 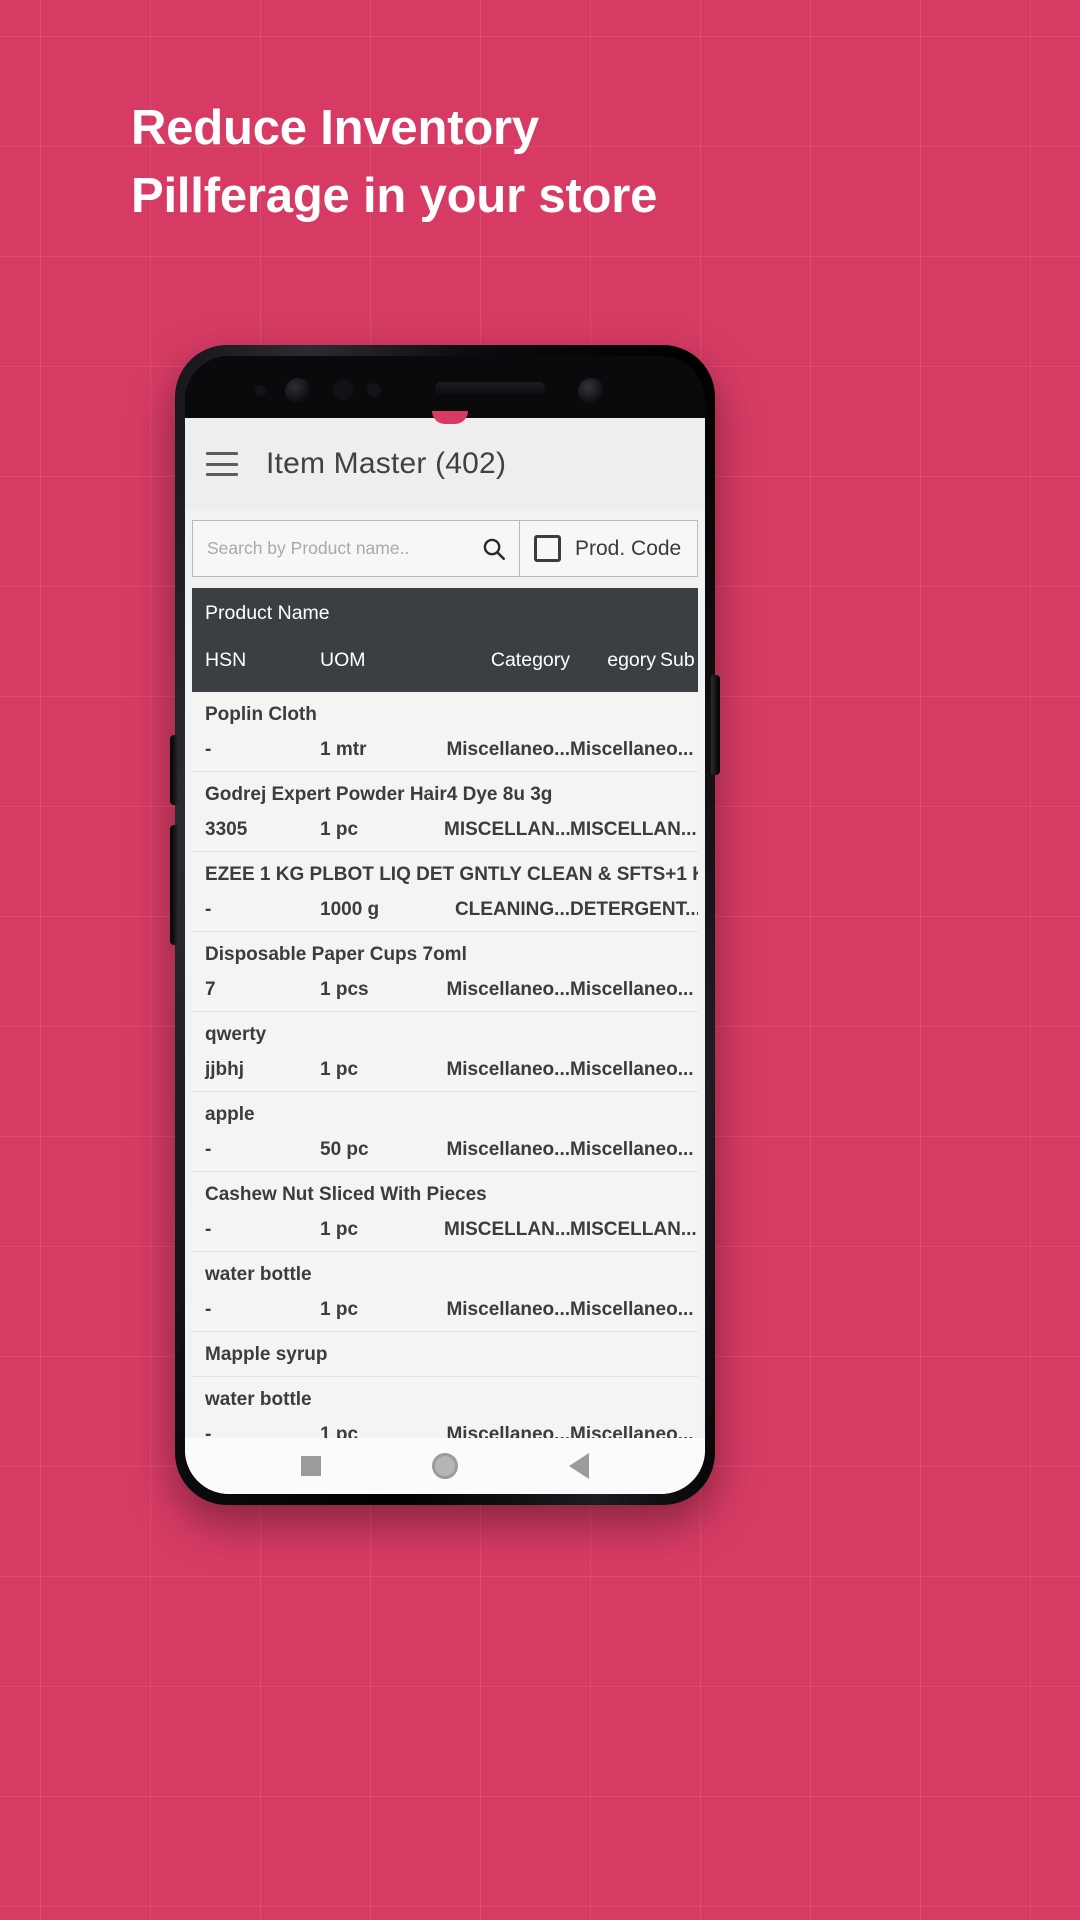 I want to click on cell-uom: 1 mtr, so click(x=343, y=749).